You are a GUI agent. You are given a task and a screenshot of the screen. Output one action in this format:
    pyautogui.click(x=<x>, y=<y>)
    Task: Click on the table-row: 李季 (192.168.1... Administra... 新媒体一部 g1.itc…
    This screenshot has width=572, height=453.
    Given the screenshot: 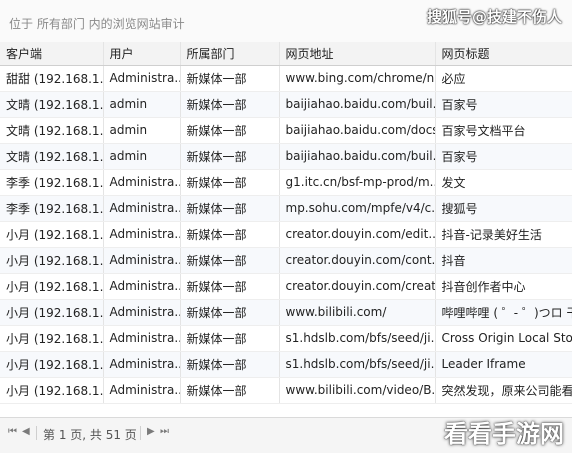 What is the action you would take?
    pyautogui.click(x=286, y=182)
    